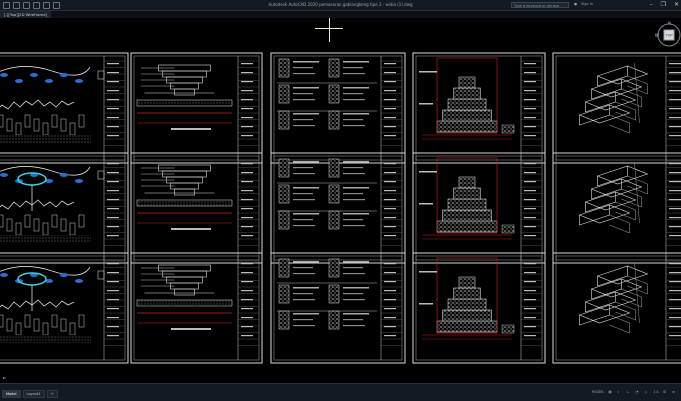 The image size is (681, 401). Describe the element at coordinates (637, 392) in the screenshot. I see `polar-icon: ◔` at that location.